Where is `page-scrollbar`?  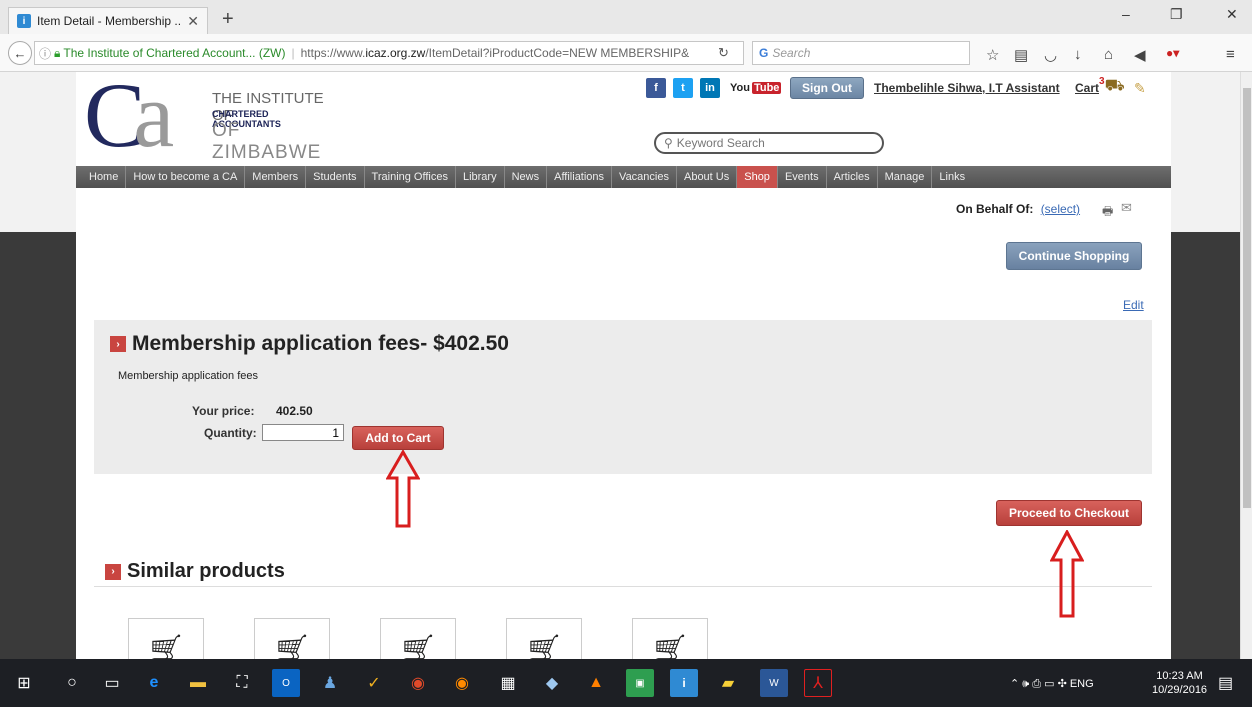 page-scrollbar is located at coordinates (1246, 365).